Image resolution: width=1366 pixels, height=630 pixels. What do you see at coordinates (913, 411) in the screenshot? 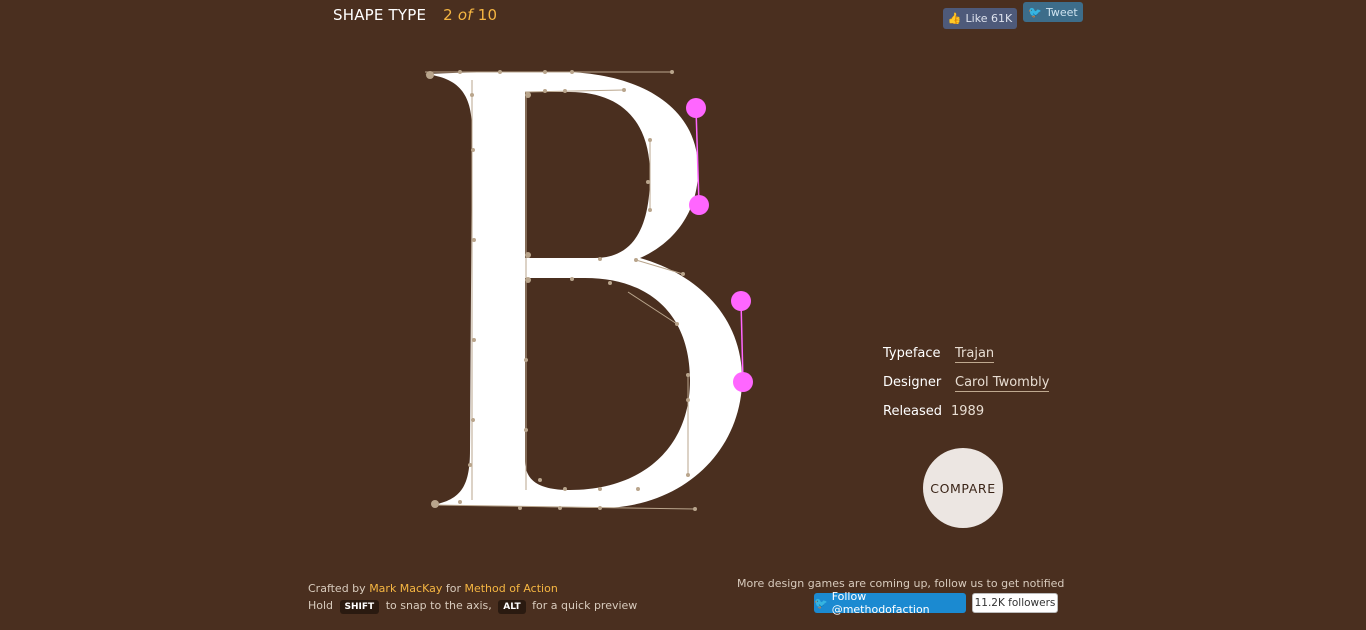
I see `released-label: Released` at bounding box center [913, 411].